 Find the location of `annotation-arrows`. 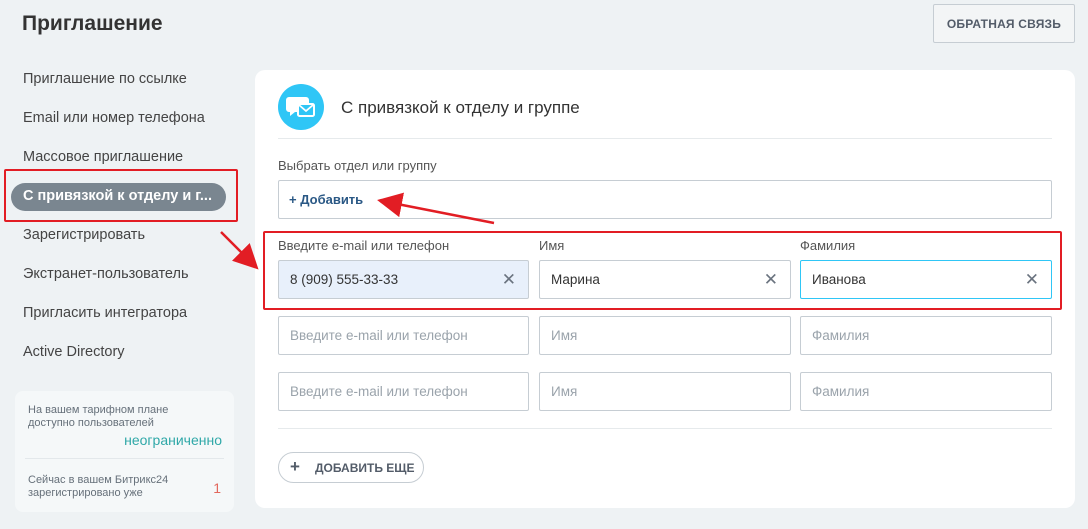

annotation-arrows is located at coordinates (357, 231).